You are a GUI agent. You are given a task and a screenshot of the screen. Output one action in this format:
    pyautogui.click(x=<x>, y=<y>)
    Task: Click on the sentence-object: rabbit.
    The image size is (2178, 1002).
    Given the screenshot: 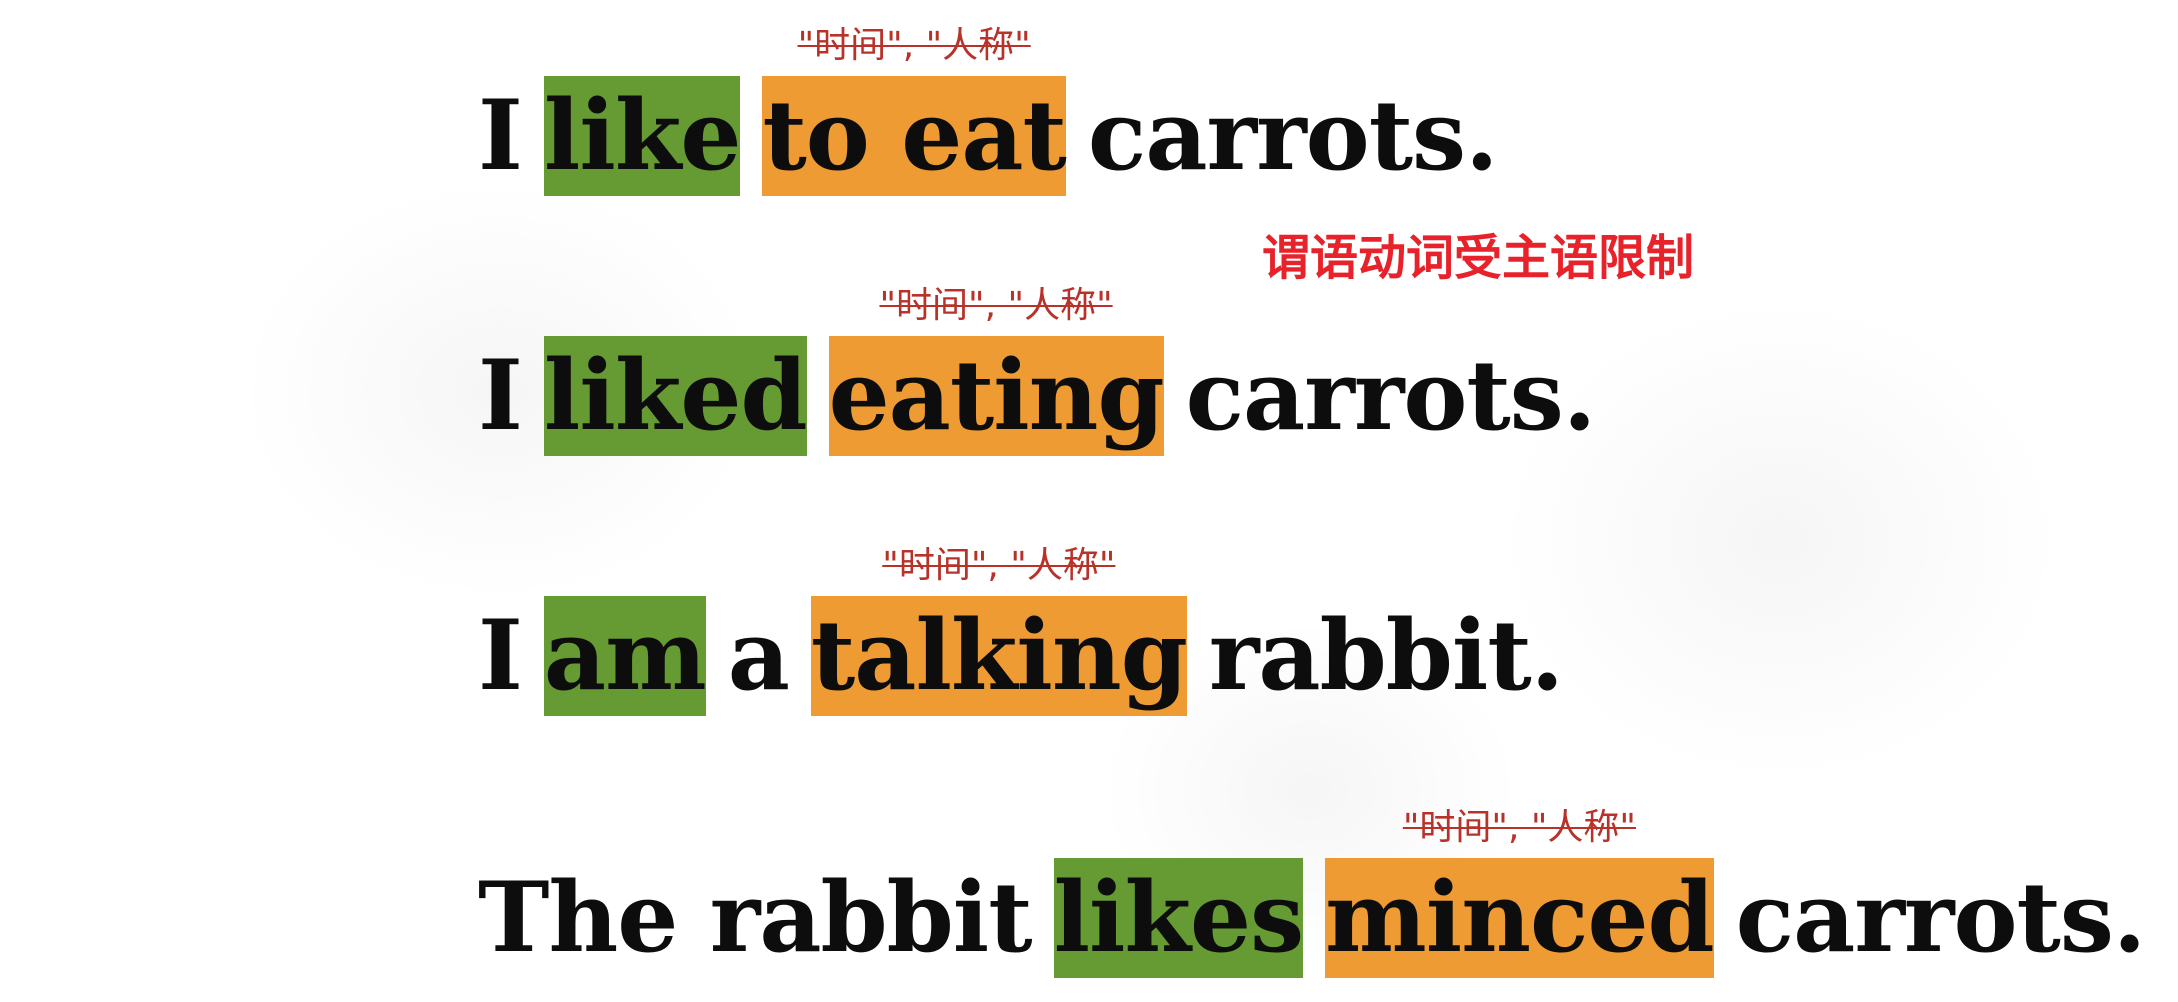 What is the action you would take?
    pyautogui.click(x=1386, y=655)
    